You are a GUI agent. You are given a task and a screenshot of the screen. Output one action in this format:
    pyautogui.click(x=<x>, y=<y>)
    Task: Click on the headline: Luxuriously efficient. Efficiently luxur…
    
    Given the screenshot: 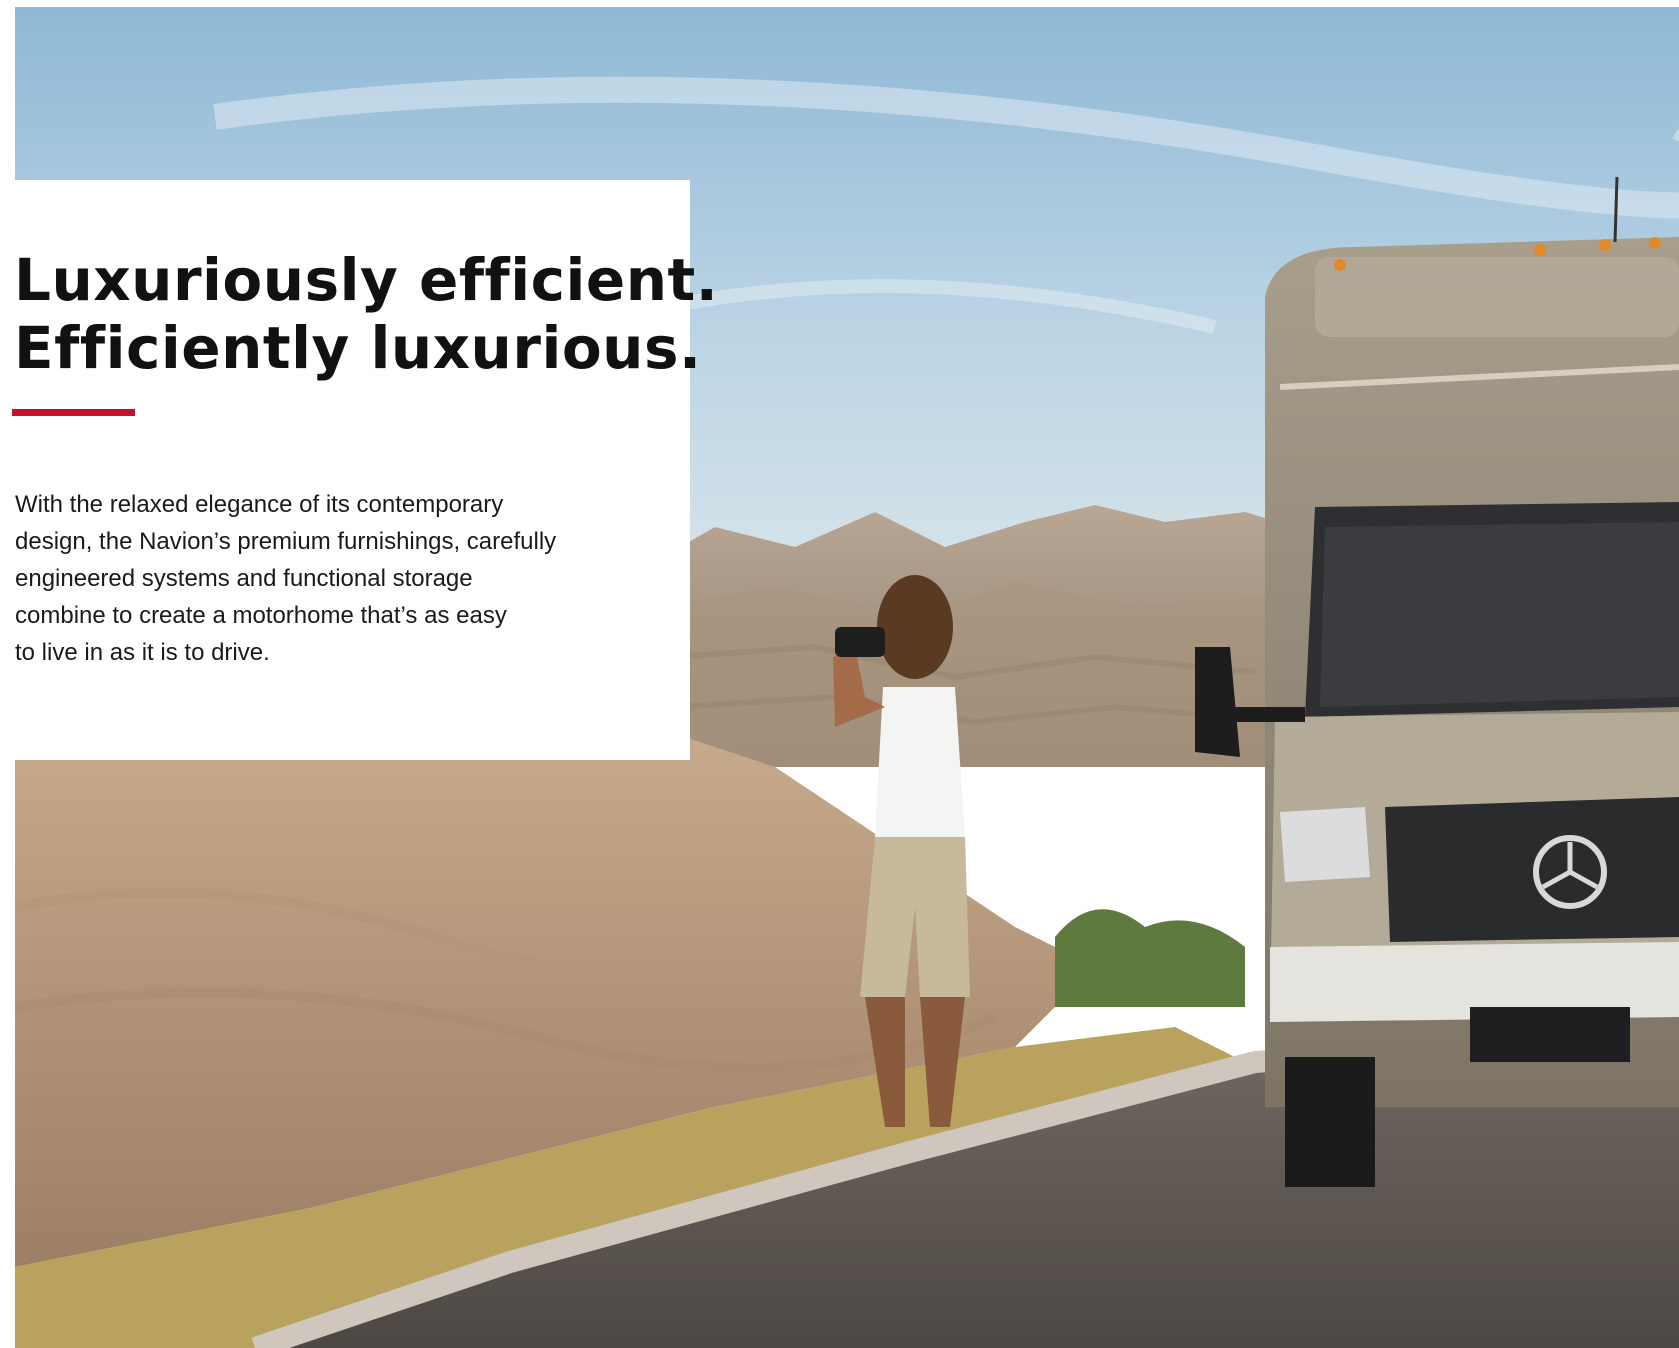 What is the action you would take?
    pyautogui.click(x=366, y=314)
    